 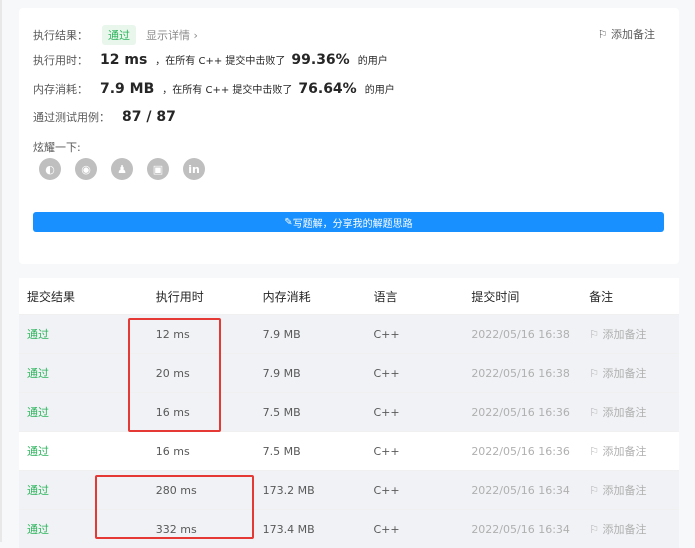 I want to click on highlight-box-fast-runtimes, so click(x=174, y=375).